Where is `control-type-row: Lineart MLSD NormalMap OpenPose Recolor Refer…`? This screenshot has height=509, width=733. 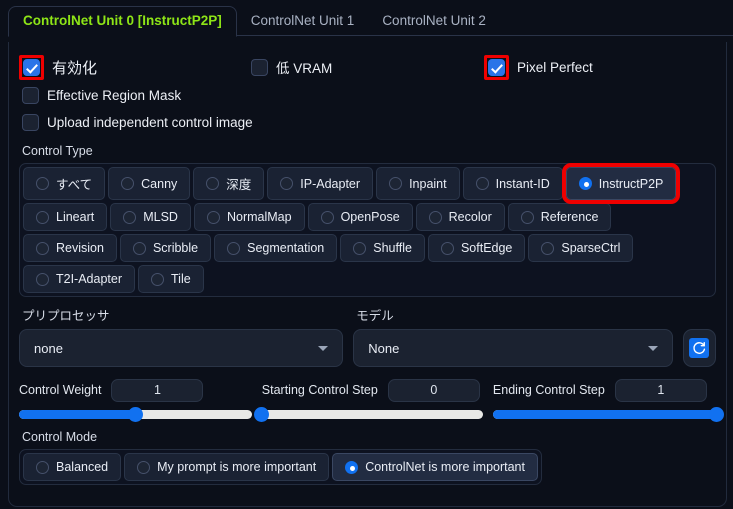
control-type-row: Lineart MLSD NormalMap OpenPose Recolor Refer… is located at coordinates (367, 217).